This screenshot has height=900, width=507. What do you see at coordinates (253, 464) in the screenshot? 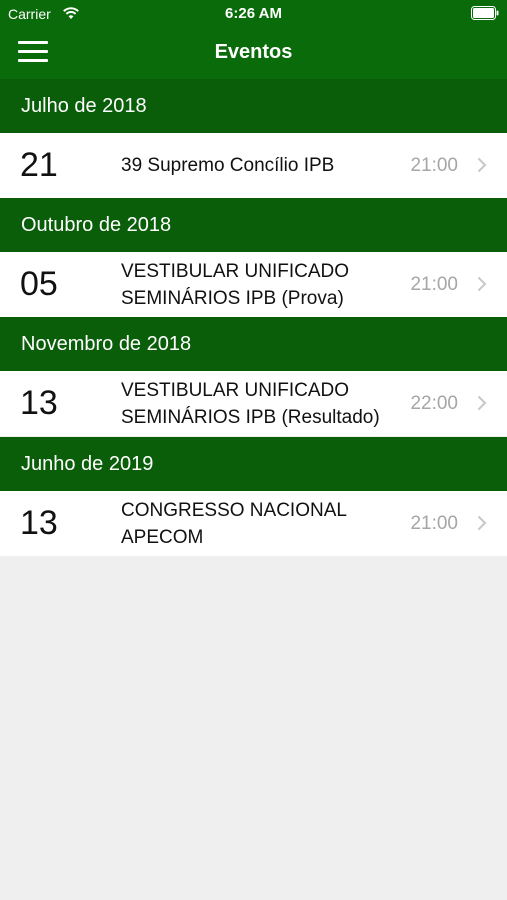
I see `section-header: Junho de 2019` at bounding box center [253, 464].